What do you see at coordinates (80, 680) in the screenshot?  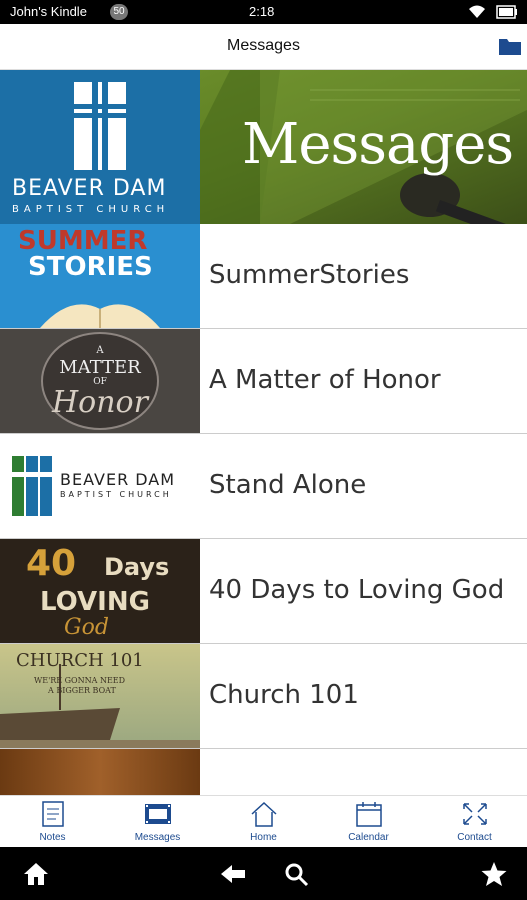 I see `thumb-text: WE'RE GONNA NEED` at bounding box center [80, 680].